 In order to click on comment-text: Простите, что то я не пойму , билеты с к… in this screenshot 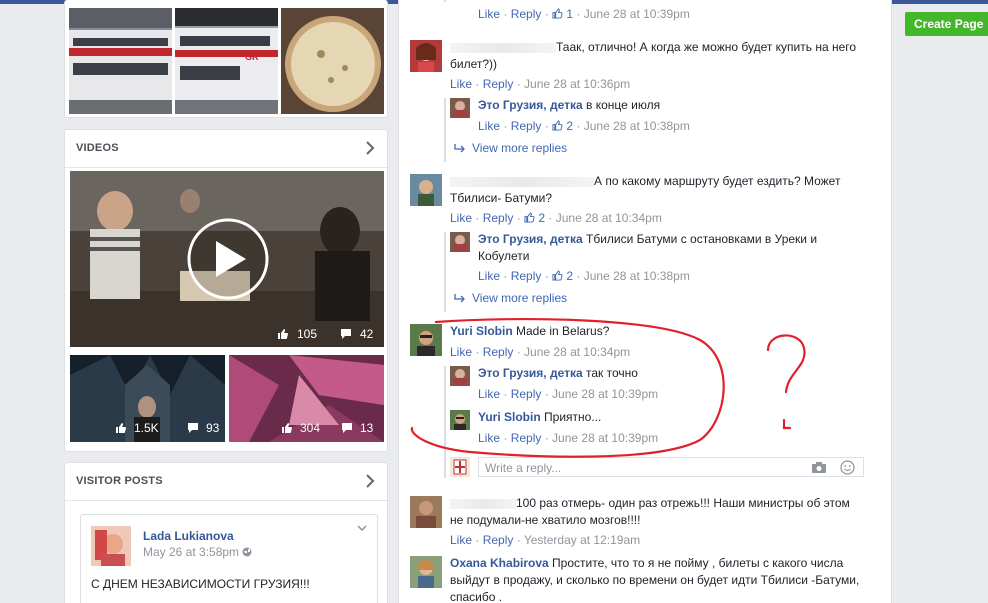, I will do `click(698, 563)`.